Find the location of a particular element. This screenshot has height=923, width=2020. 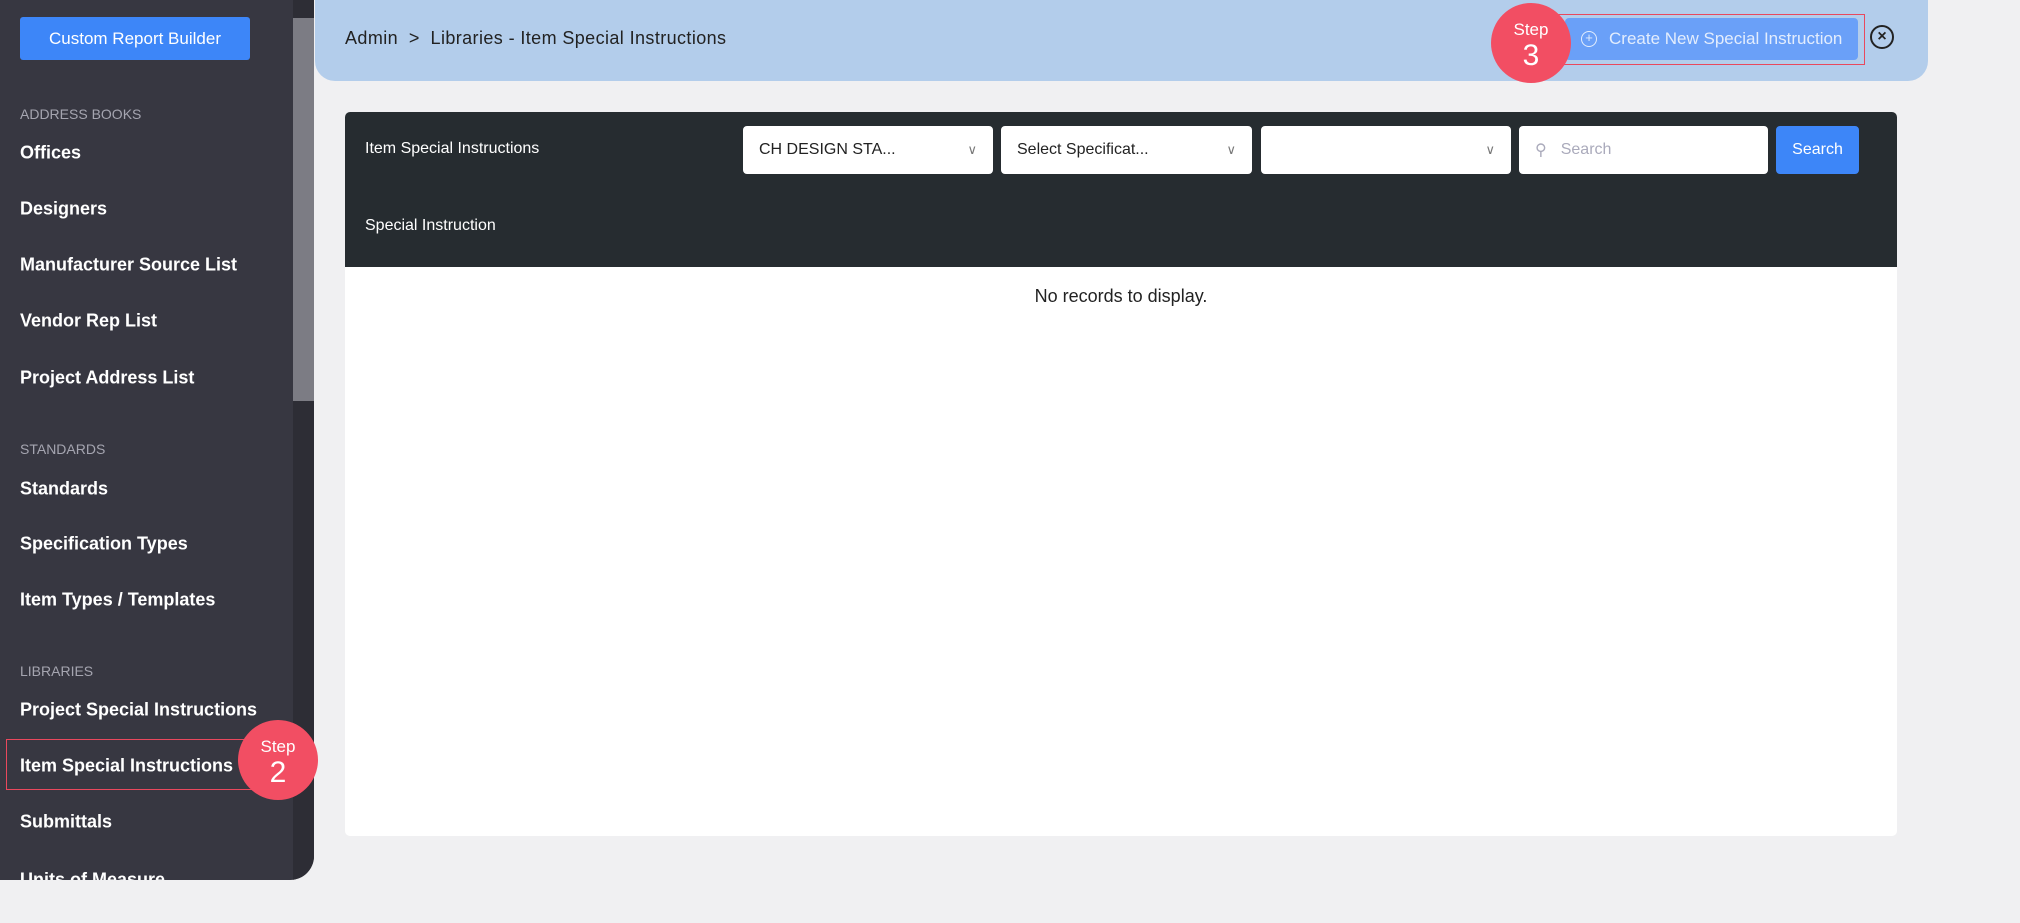

panel-title: Item Special Instructions is located at coordinates (452, 148).